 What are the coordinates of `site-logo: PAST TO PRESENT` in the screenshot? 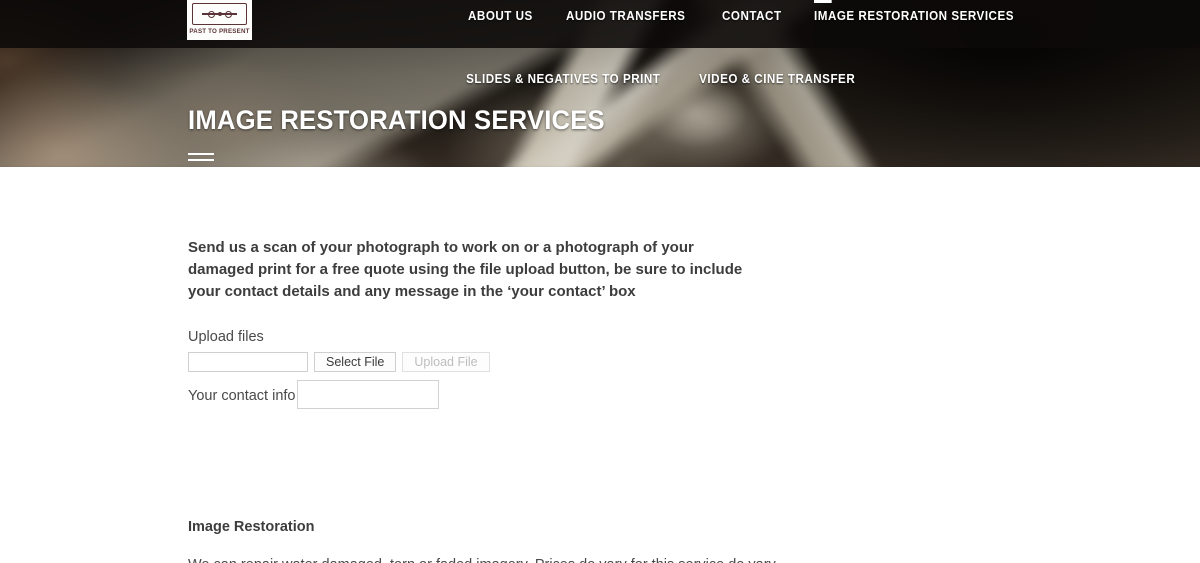 It's located at (219, 20).